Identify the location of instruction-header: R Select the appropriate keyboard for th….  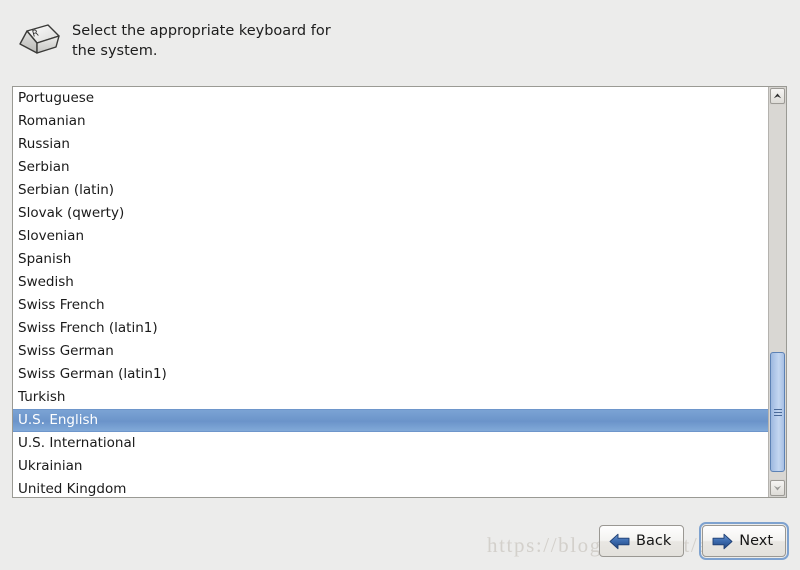
(400, 41).